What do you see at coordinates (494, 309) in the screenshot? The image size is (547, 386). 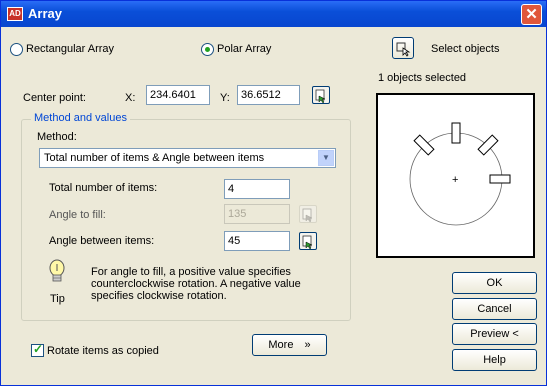 I see `cancel-button: Cancel` at bounding box center [494, 309].